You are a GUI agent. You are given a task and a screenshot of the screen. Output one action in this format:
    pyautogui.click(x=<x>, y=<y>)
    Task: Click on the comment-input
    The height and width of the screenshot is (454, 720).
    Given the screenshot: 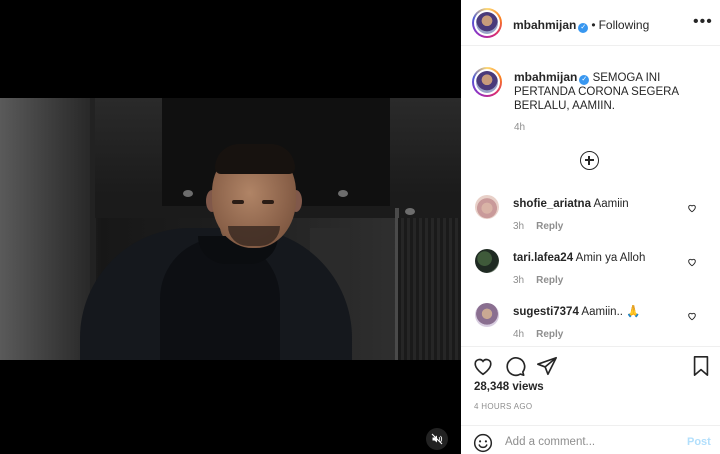 What is the action you would take?
    pyautogui.click(x=590, y=442)
    